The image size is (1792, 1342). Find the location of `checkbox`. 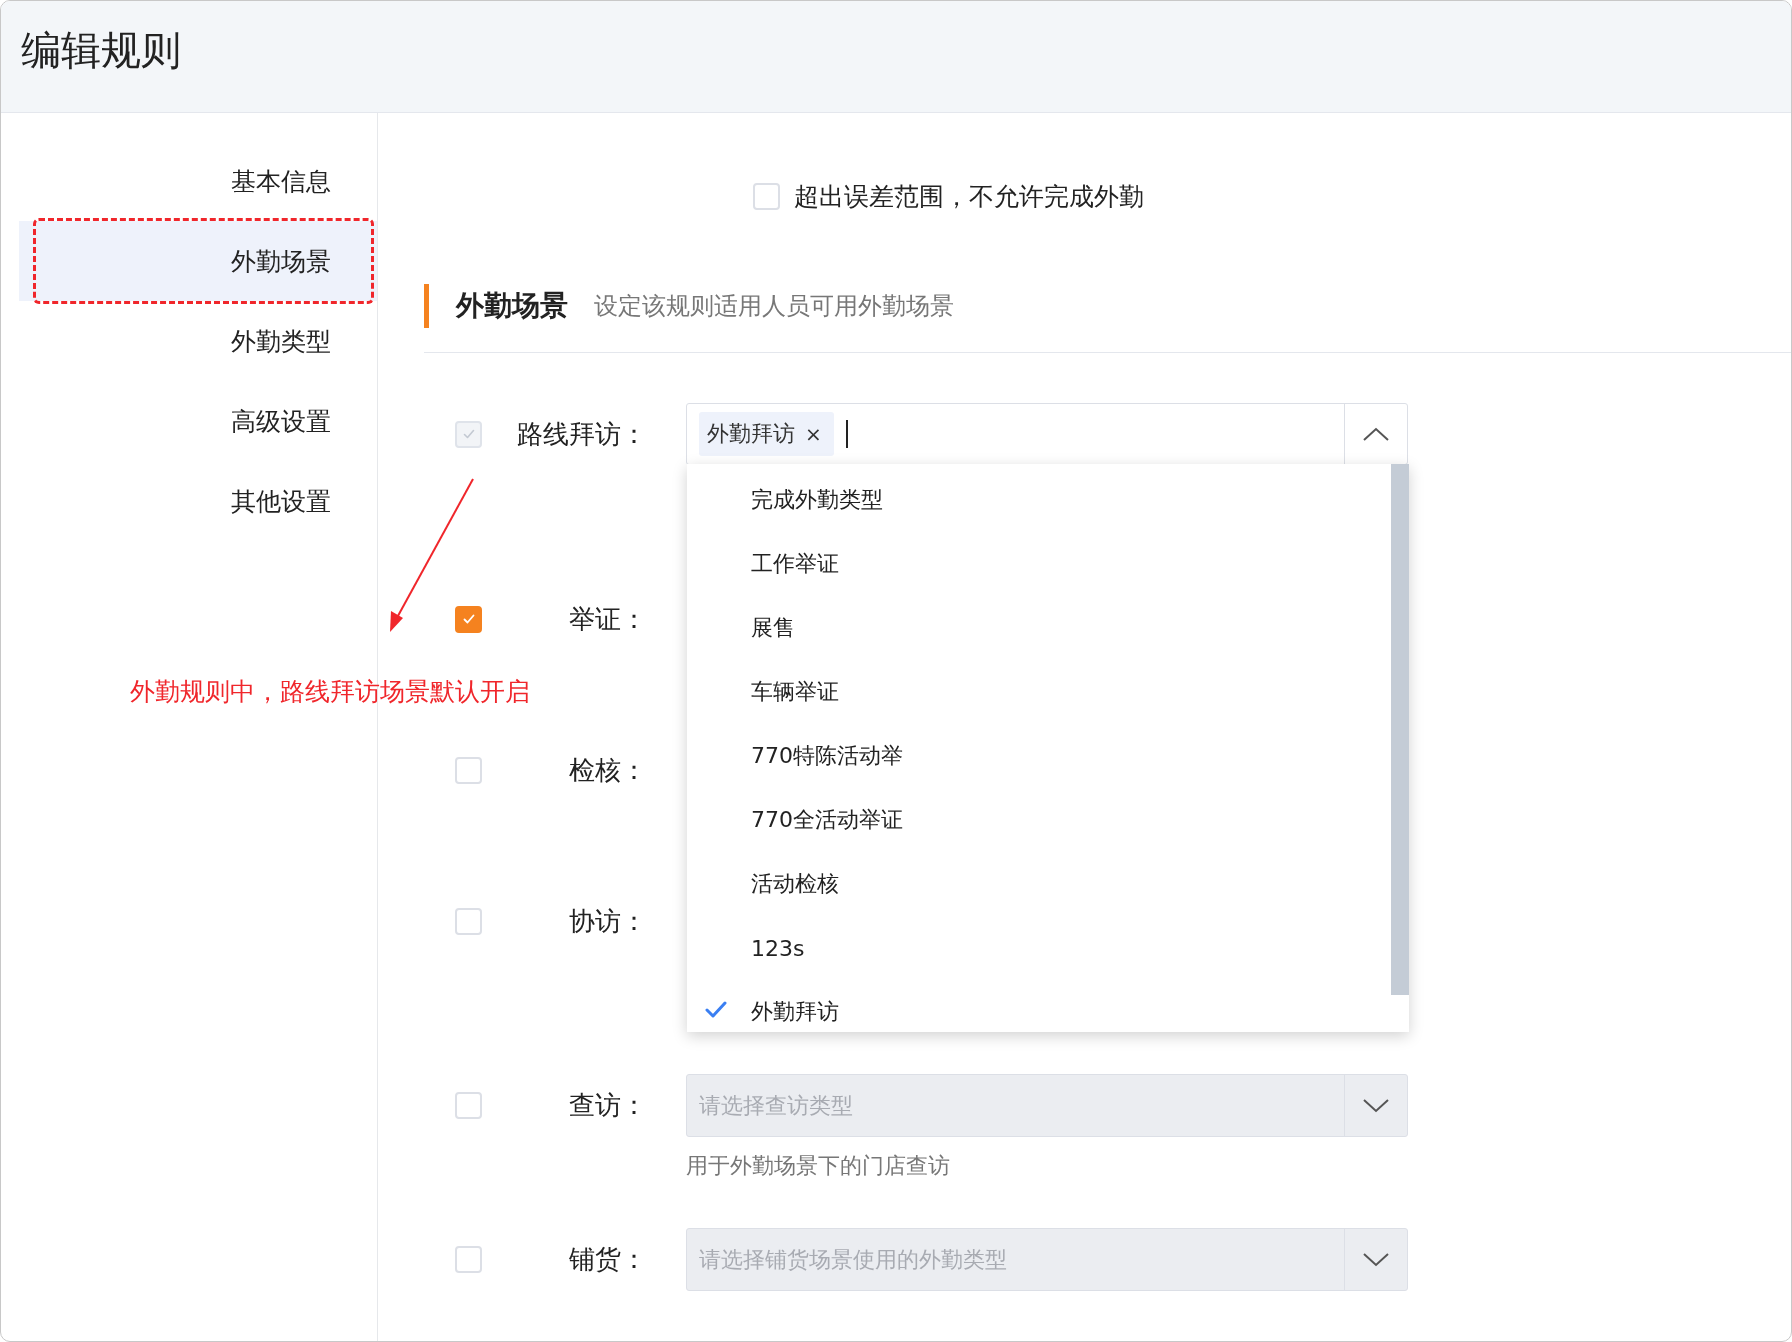

checkbox is located at coordinates (468, 619).